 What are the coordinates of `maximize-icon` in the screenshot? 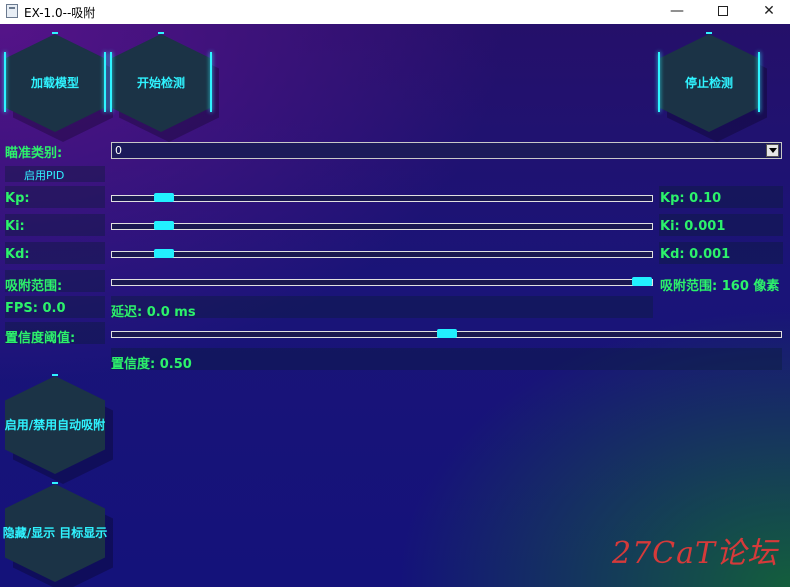 It's located at (723, 11).